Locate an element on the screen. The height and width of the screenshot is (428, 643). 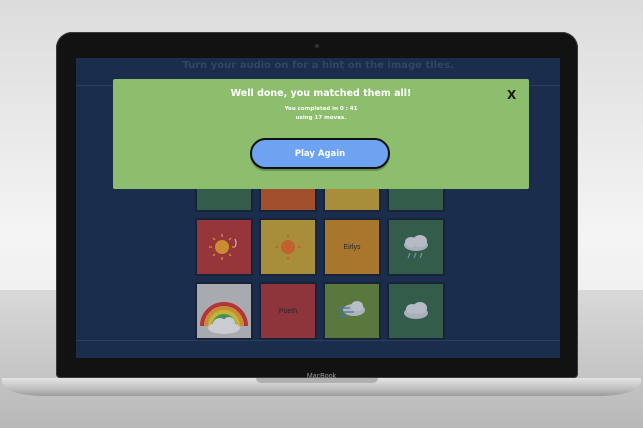
sun-rain-icon is located at coordinates (223, 247).